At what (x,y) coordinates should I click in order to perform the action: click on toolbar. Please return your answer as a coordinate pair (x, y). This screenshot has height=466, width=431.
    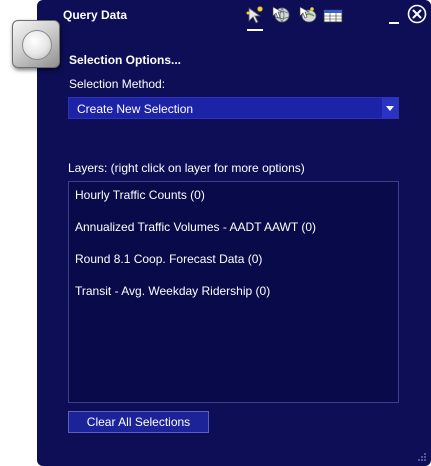
    Looking at the image, I should click on (294, 17).